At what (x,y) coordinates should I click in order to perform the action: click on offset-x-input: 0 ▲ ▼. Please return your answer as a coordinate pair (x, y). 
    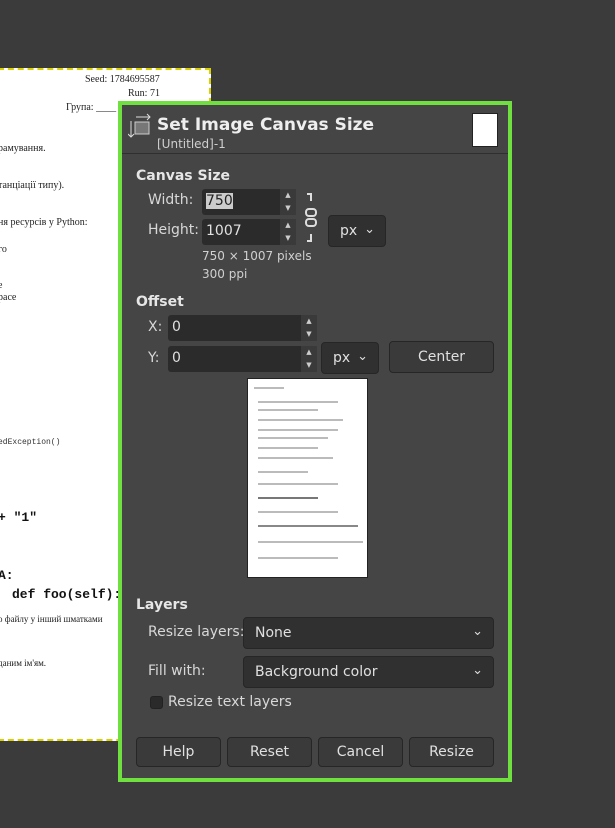
    Looking at the image, I should click on (242, 328).